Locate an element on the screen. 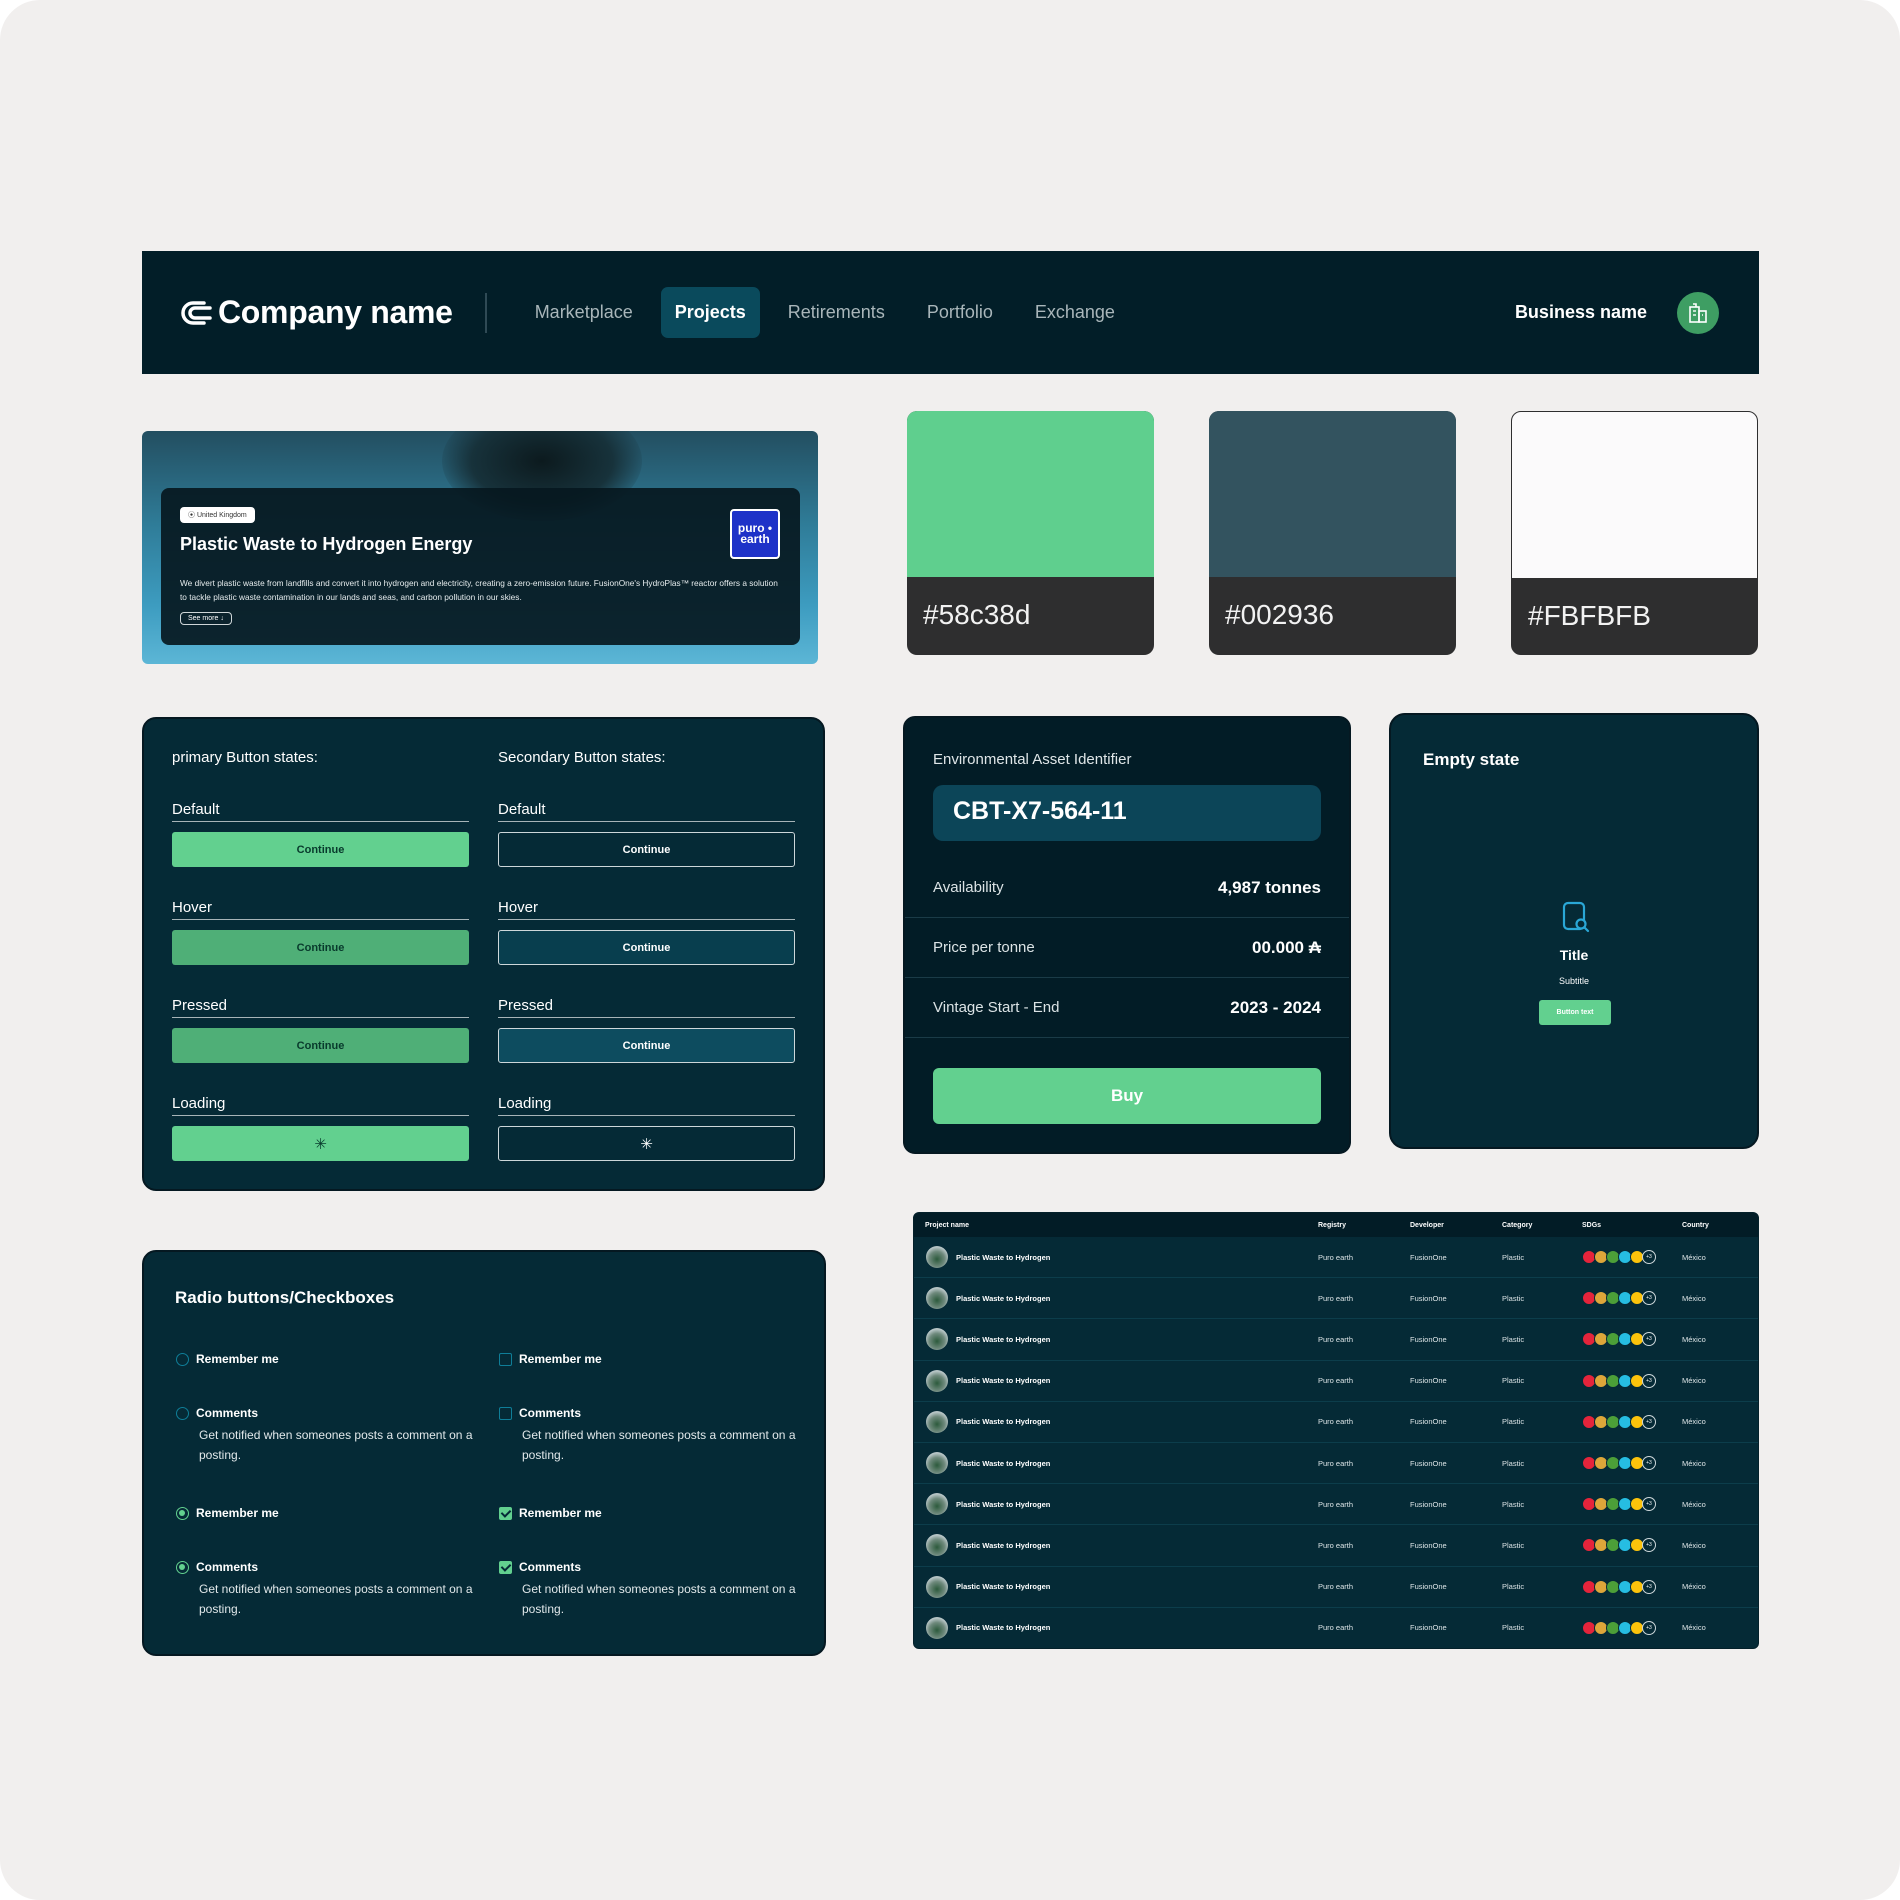 Image resolution: width=1900 pixels, height=1900 pixels. nav-retirements: Retirements is located at coordinates (836, 312).